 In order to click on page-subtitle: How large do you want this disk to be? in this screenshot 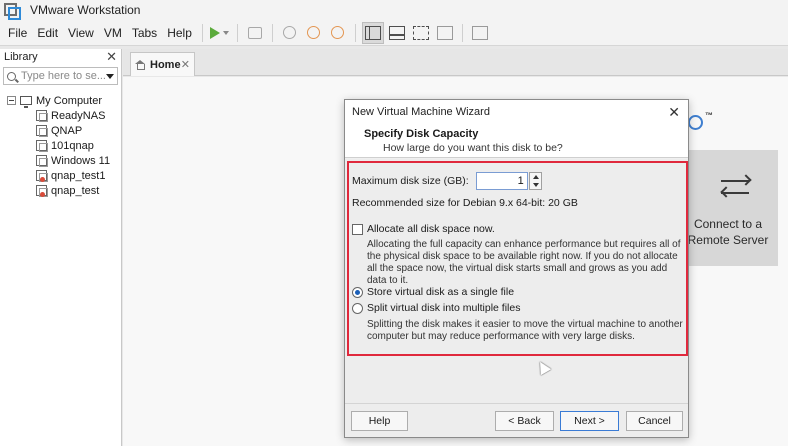, I will do `click(473, 148)`.